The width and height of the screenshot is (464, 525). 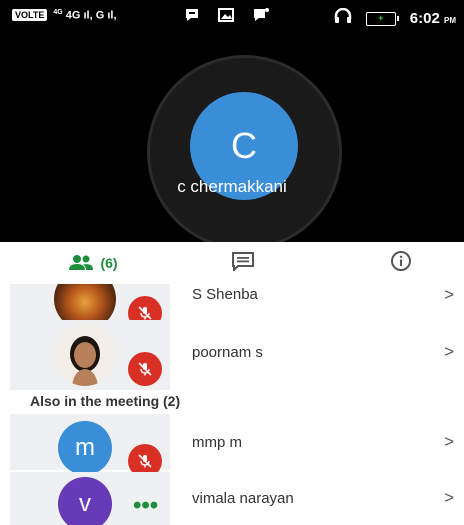 What do you see at coordinates (30, 15) in the screenshot?
I see `volte-badge: VOLTE` at bounding box center [30, 15].